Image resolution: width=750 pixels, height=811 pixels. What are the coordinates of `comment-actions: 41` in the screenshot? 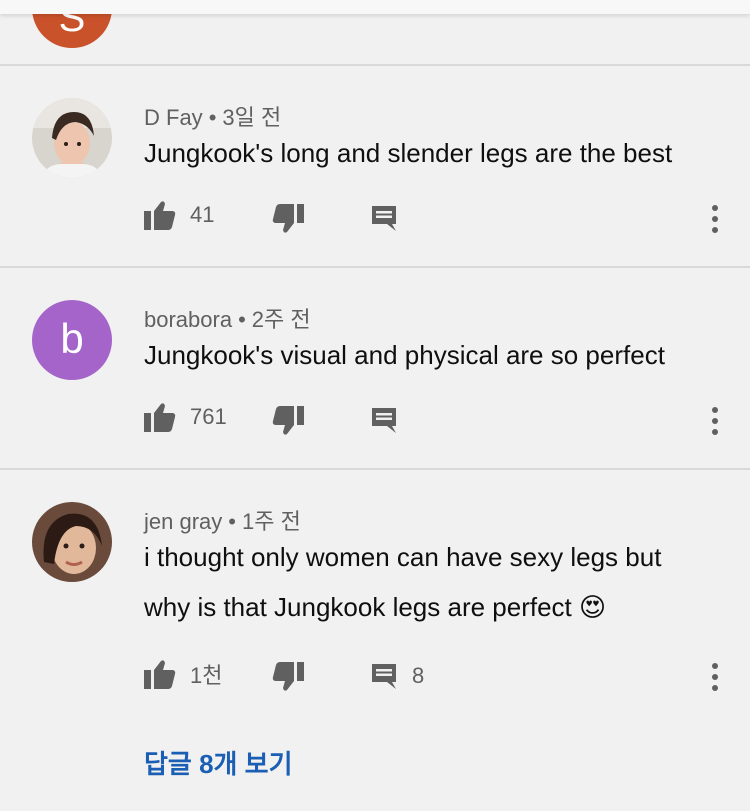 It's located at (375, 218).